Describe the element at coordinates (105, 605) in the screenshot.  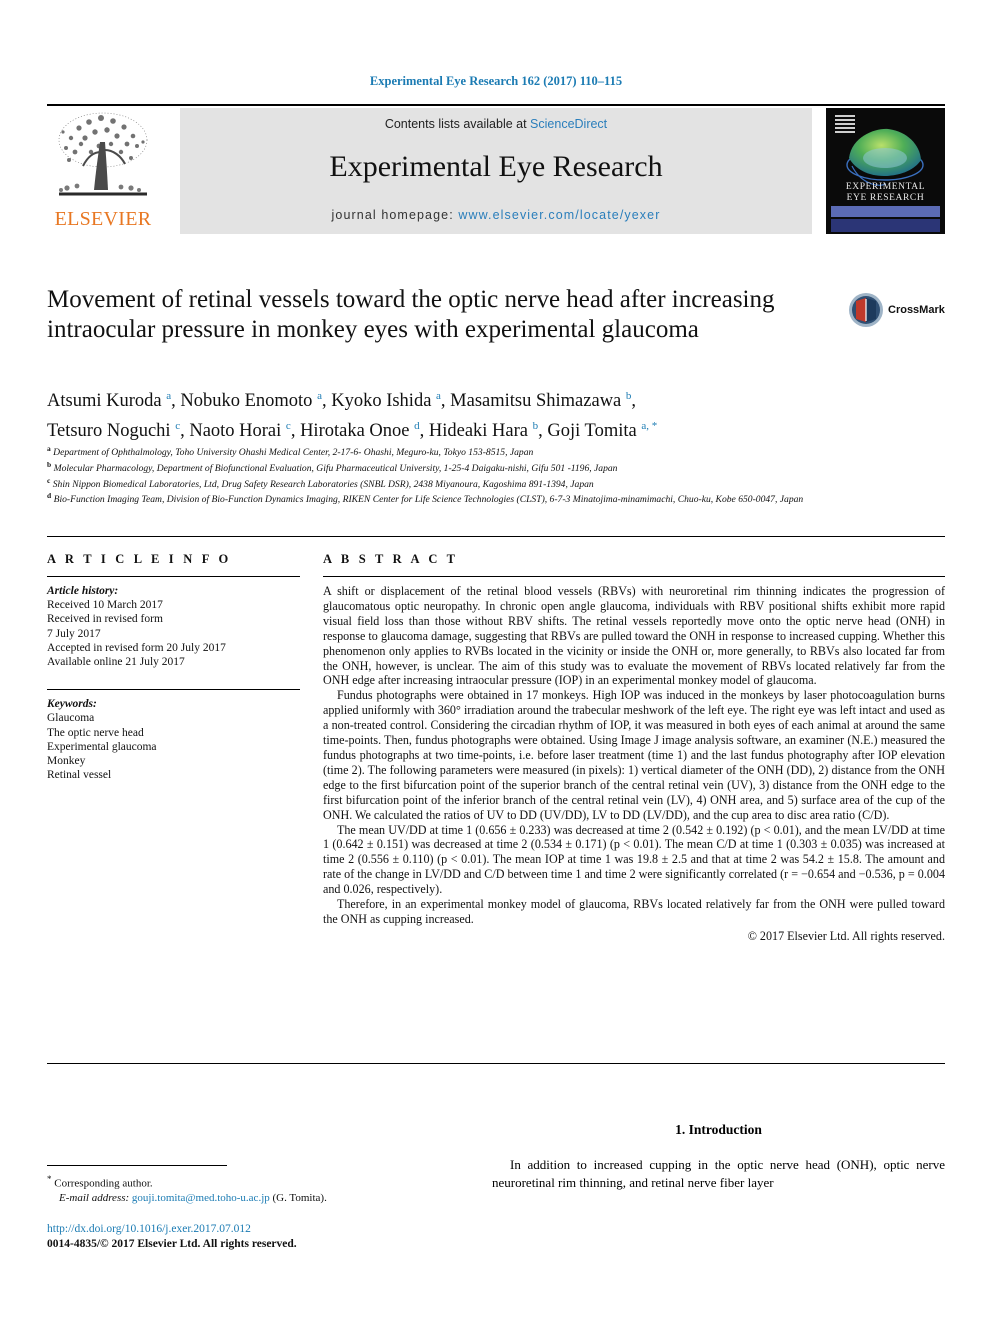
I see `history-item: Received 10 March 2017` at that location.